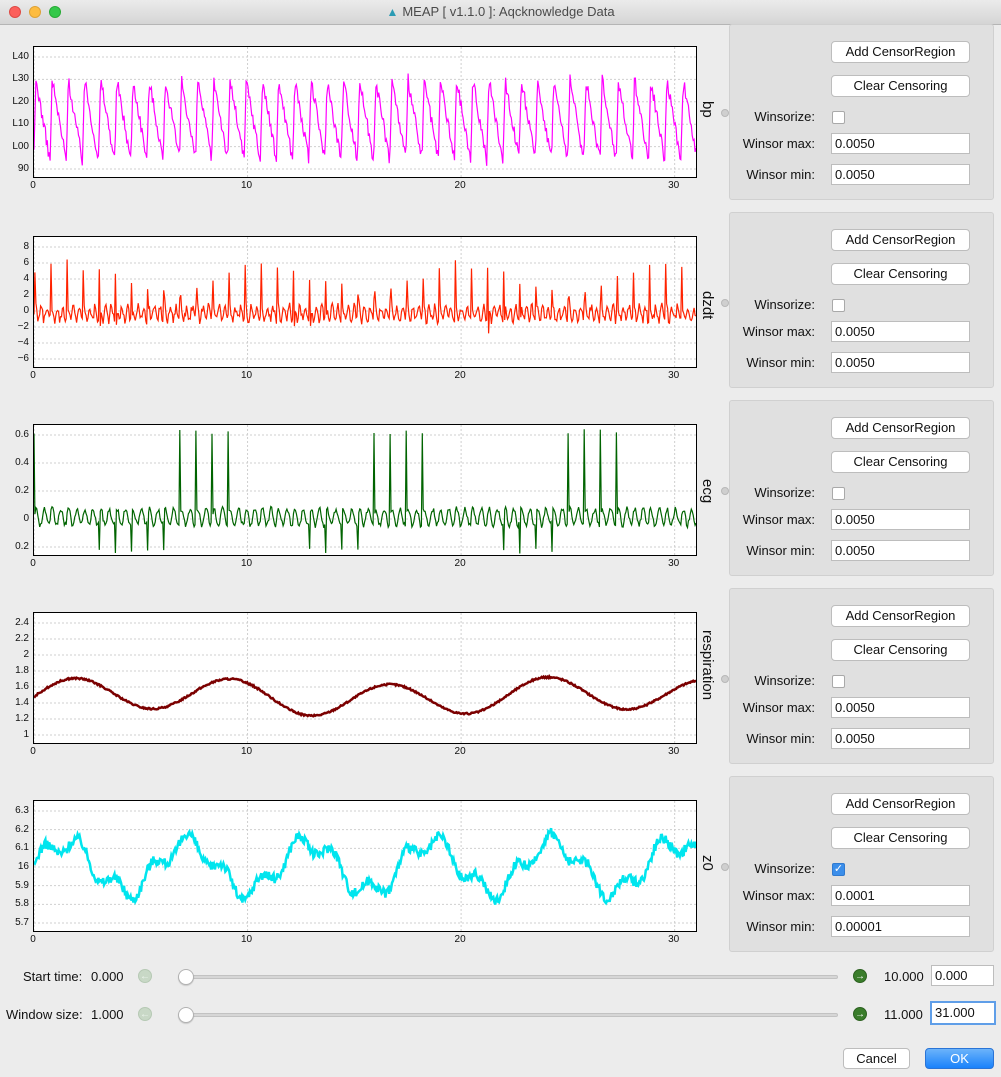 The image size is (1001, 1077). What do you see at coordinates (508, 977) in the screenshot?
I see `start-time-slider-track` at bounding box center [508, 977].